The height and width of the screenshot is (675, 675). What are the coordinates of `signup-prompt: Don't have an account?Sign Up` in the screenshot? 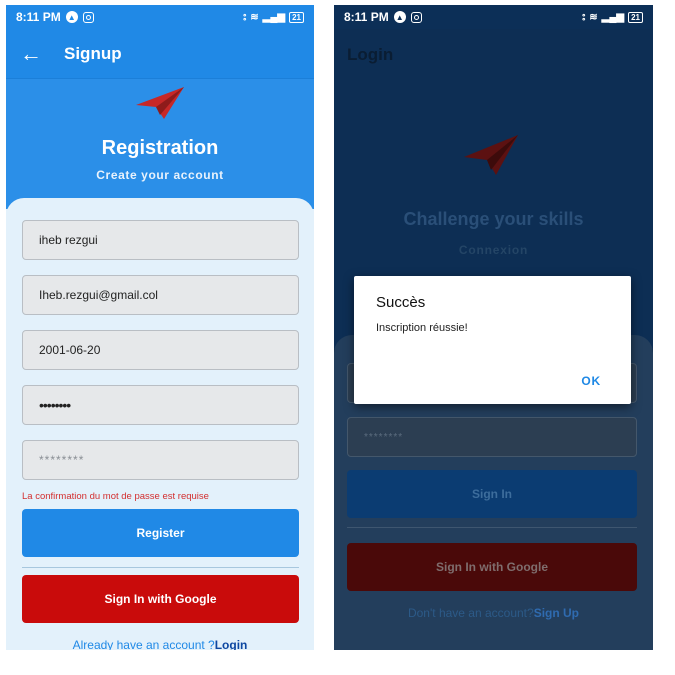 It's located at (493, 613).